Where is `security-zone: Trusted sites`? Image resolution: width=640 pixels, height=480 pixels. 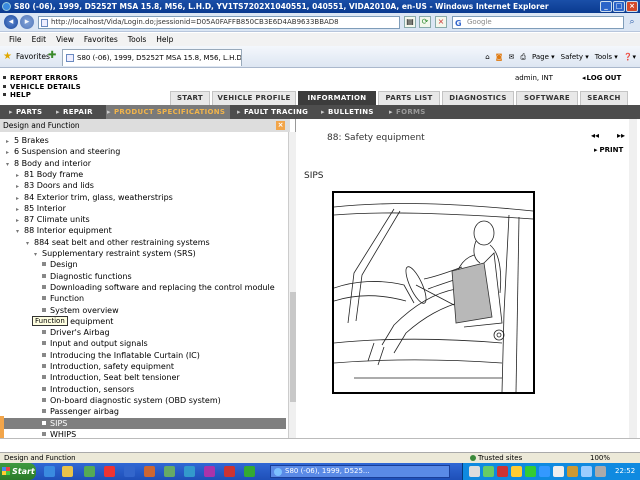
security-zone: Trusted sites is located at coordinates (496, 458).